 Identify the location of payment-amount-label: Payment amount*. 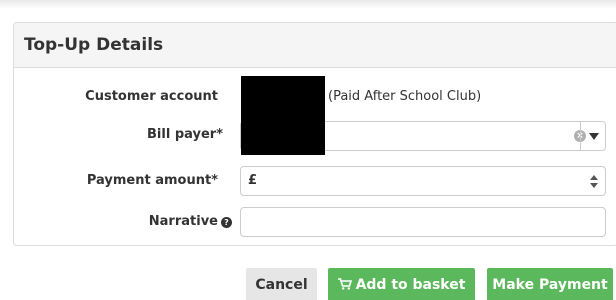
(152, 180).